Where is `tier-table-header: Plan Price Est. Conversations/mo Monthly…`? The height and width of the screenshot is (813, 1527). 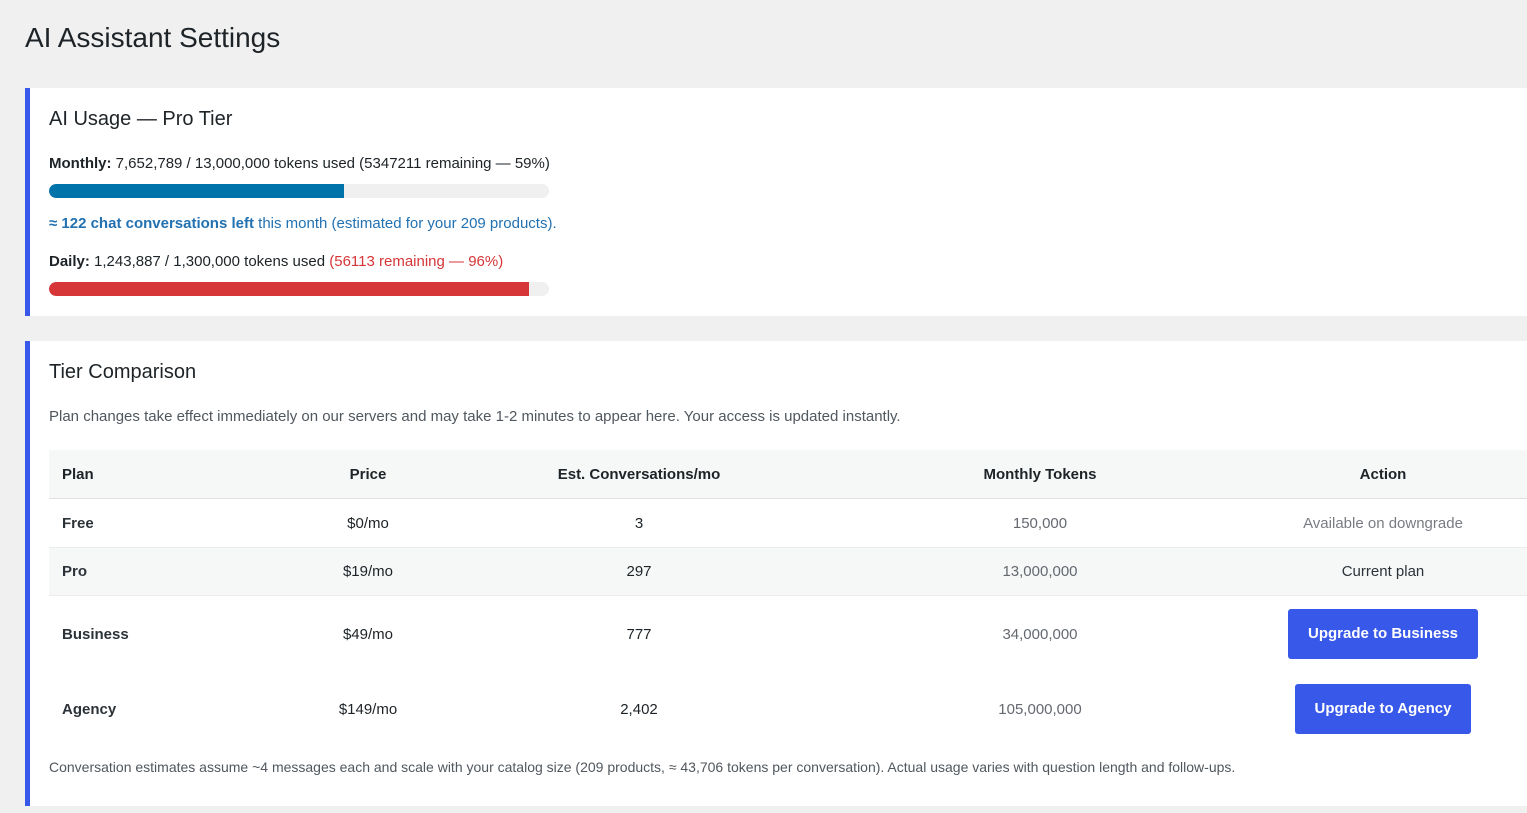 tier-table-header: Plan Price Est. Conversations/mo Monthly… is located at coordinates (788, 474).